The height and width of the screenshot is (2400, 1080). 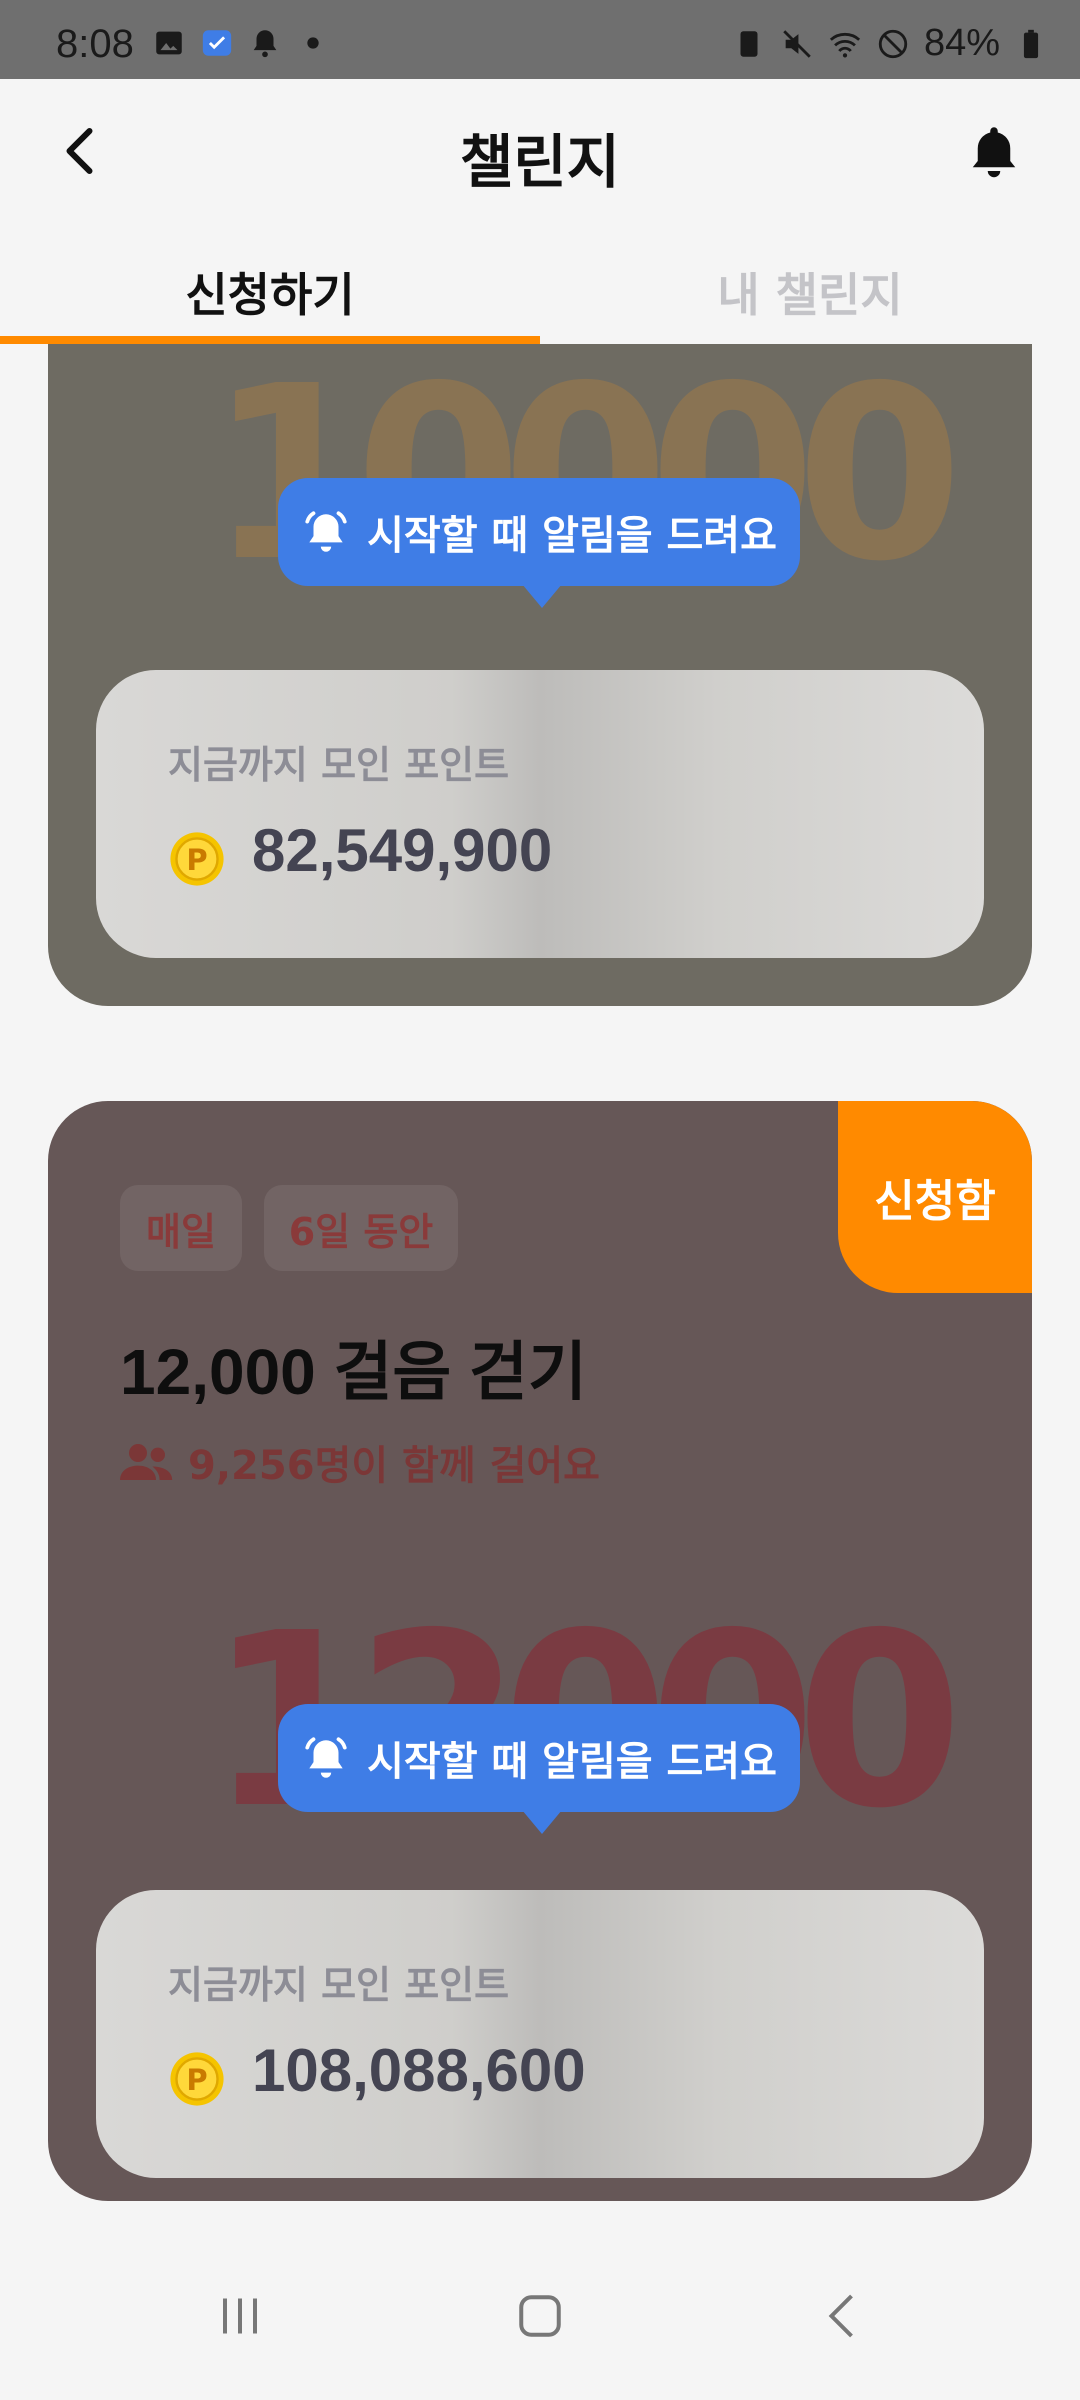 What do you see at coordinates (540, 2034) in the screenshot?
I see `points-box: 지금까지 모인 포인트 P 108,088,600` at bounding box center [540, 2034].